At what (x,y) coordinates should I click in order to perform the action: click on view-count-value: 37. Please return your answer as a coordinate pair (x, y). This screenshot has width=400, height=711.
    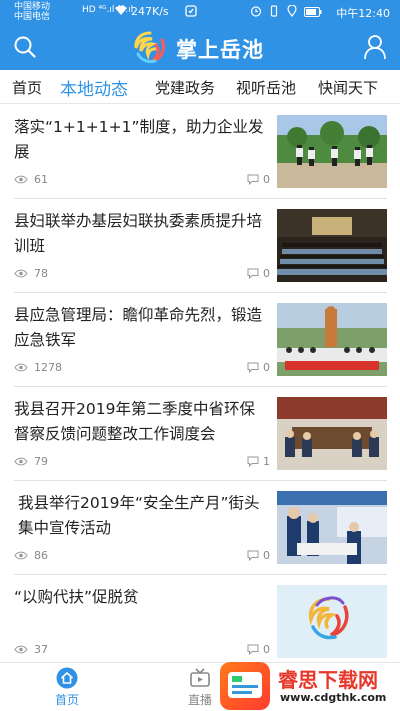
    Looking at the image, I should click on (41, 649).